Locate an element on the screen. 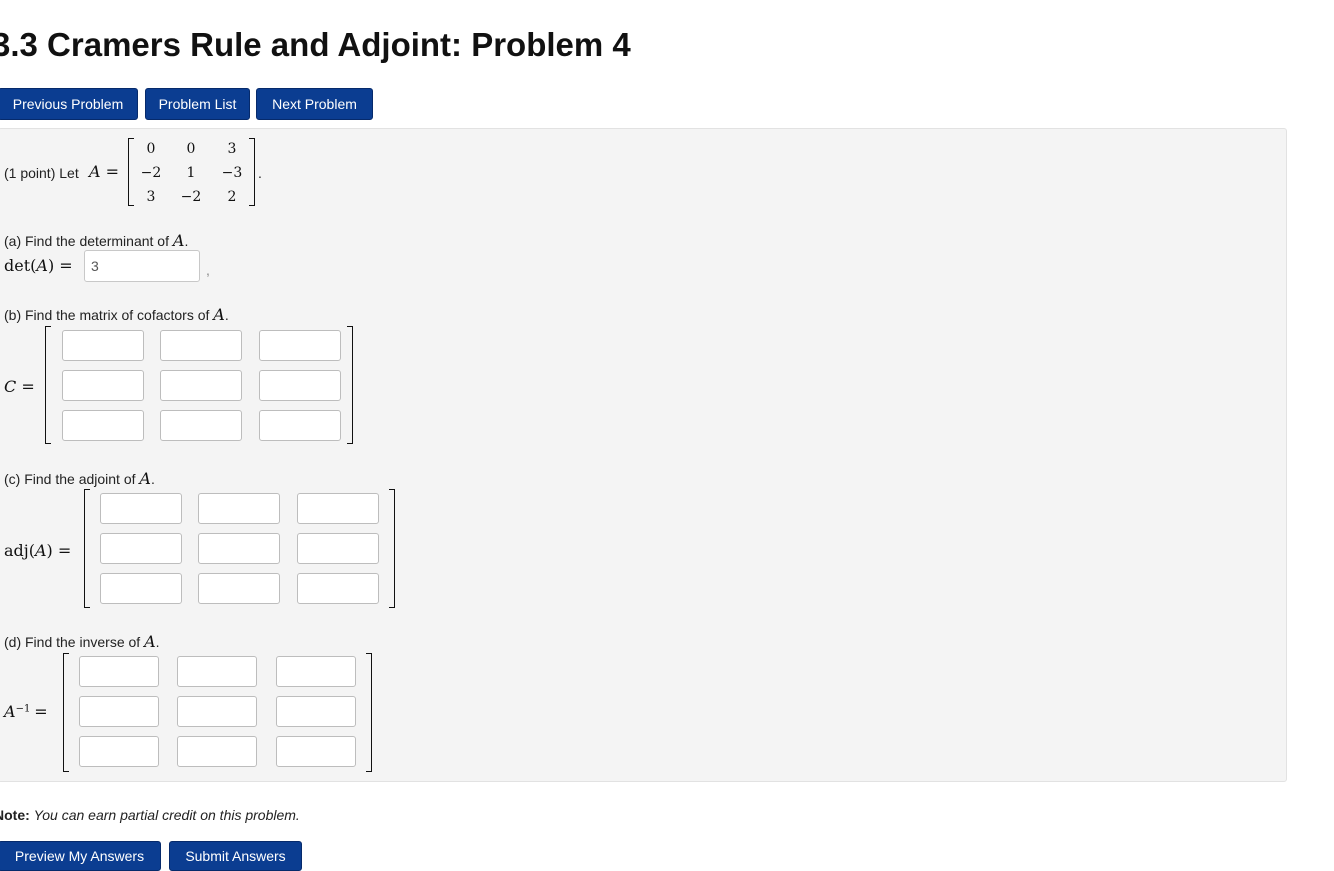  part-c-prompt: (c) Find the adjoint of A. is located at coordinates (79, 478).